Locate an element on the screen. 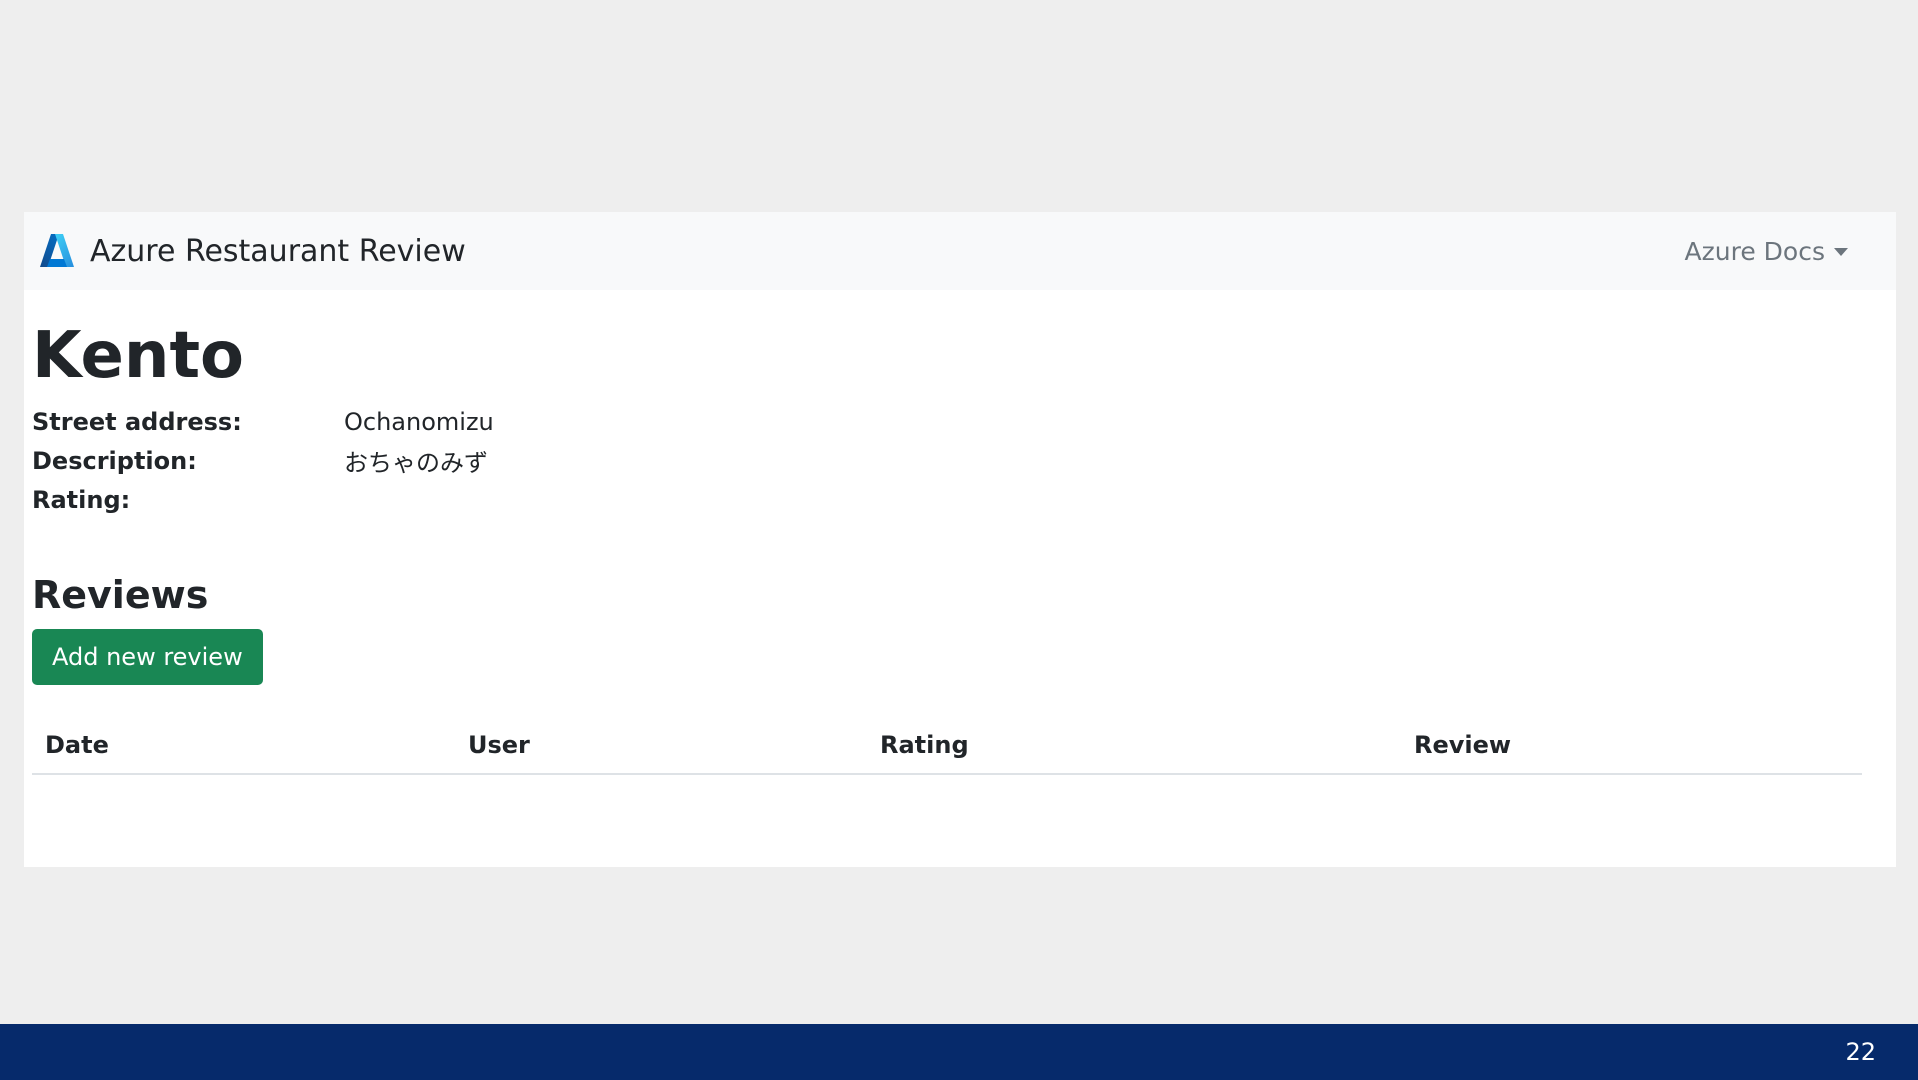 The width and height of the screenshot is (1918, 1080). detail-row-street-address: Street address: Ochanomizu is located at coordinates (960, 421).